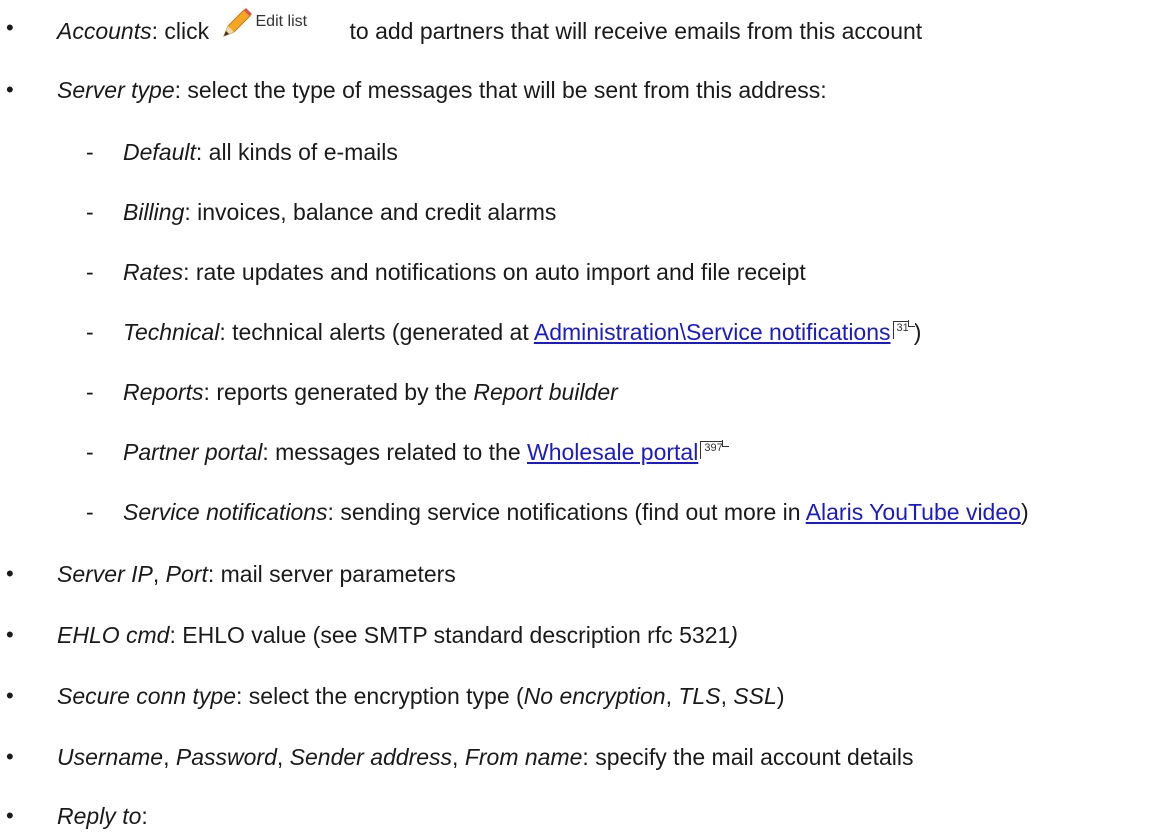 This screenshot has width=1173, height=832. I want to click on page-ref-icon: 31, so click(903, 329).